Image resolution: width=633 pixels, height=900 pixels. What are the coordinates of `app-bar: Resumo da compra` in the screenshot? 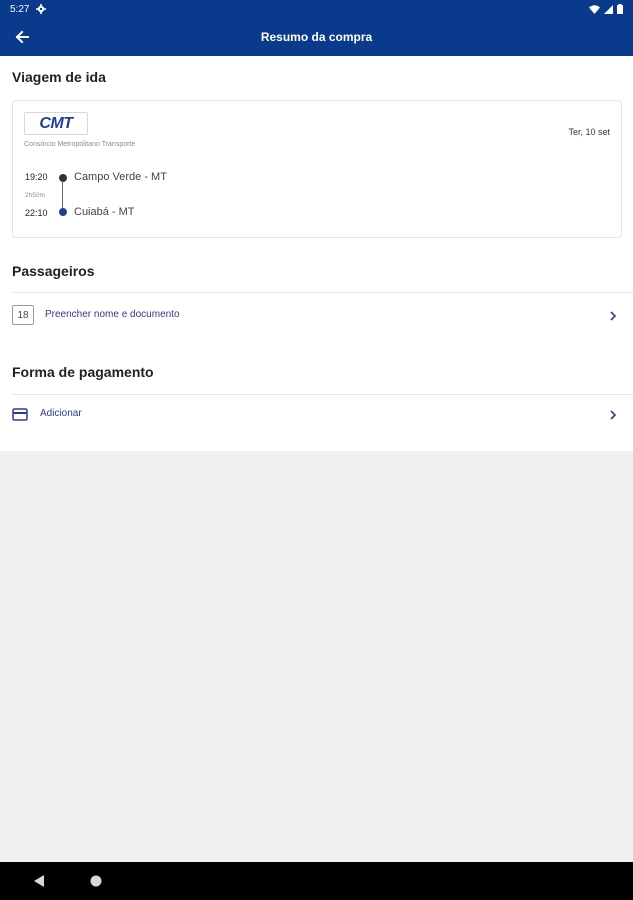 It's located at (316, 37).